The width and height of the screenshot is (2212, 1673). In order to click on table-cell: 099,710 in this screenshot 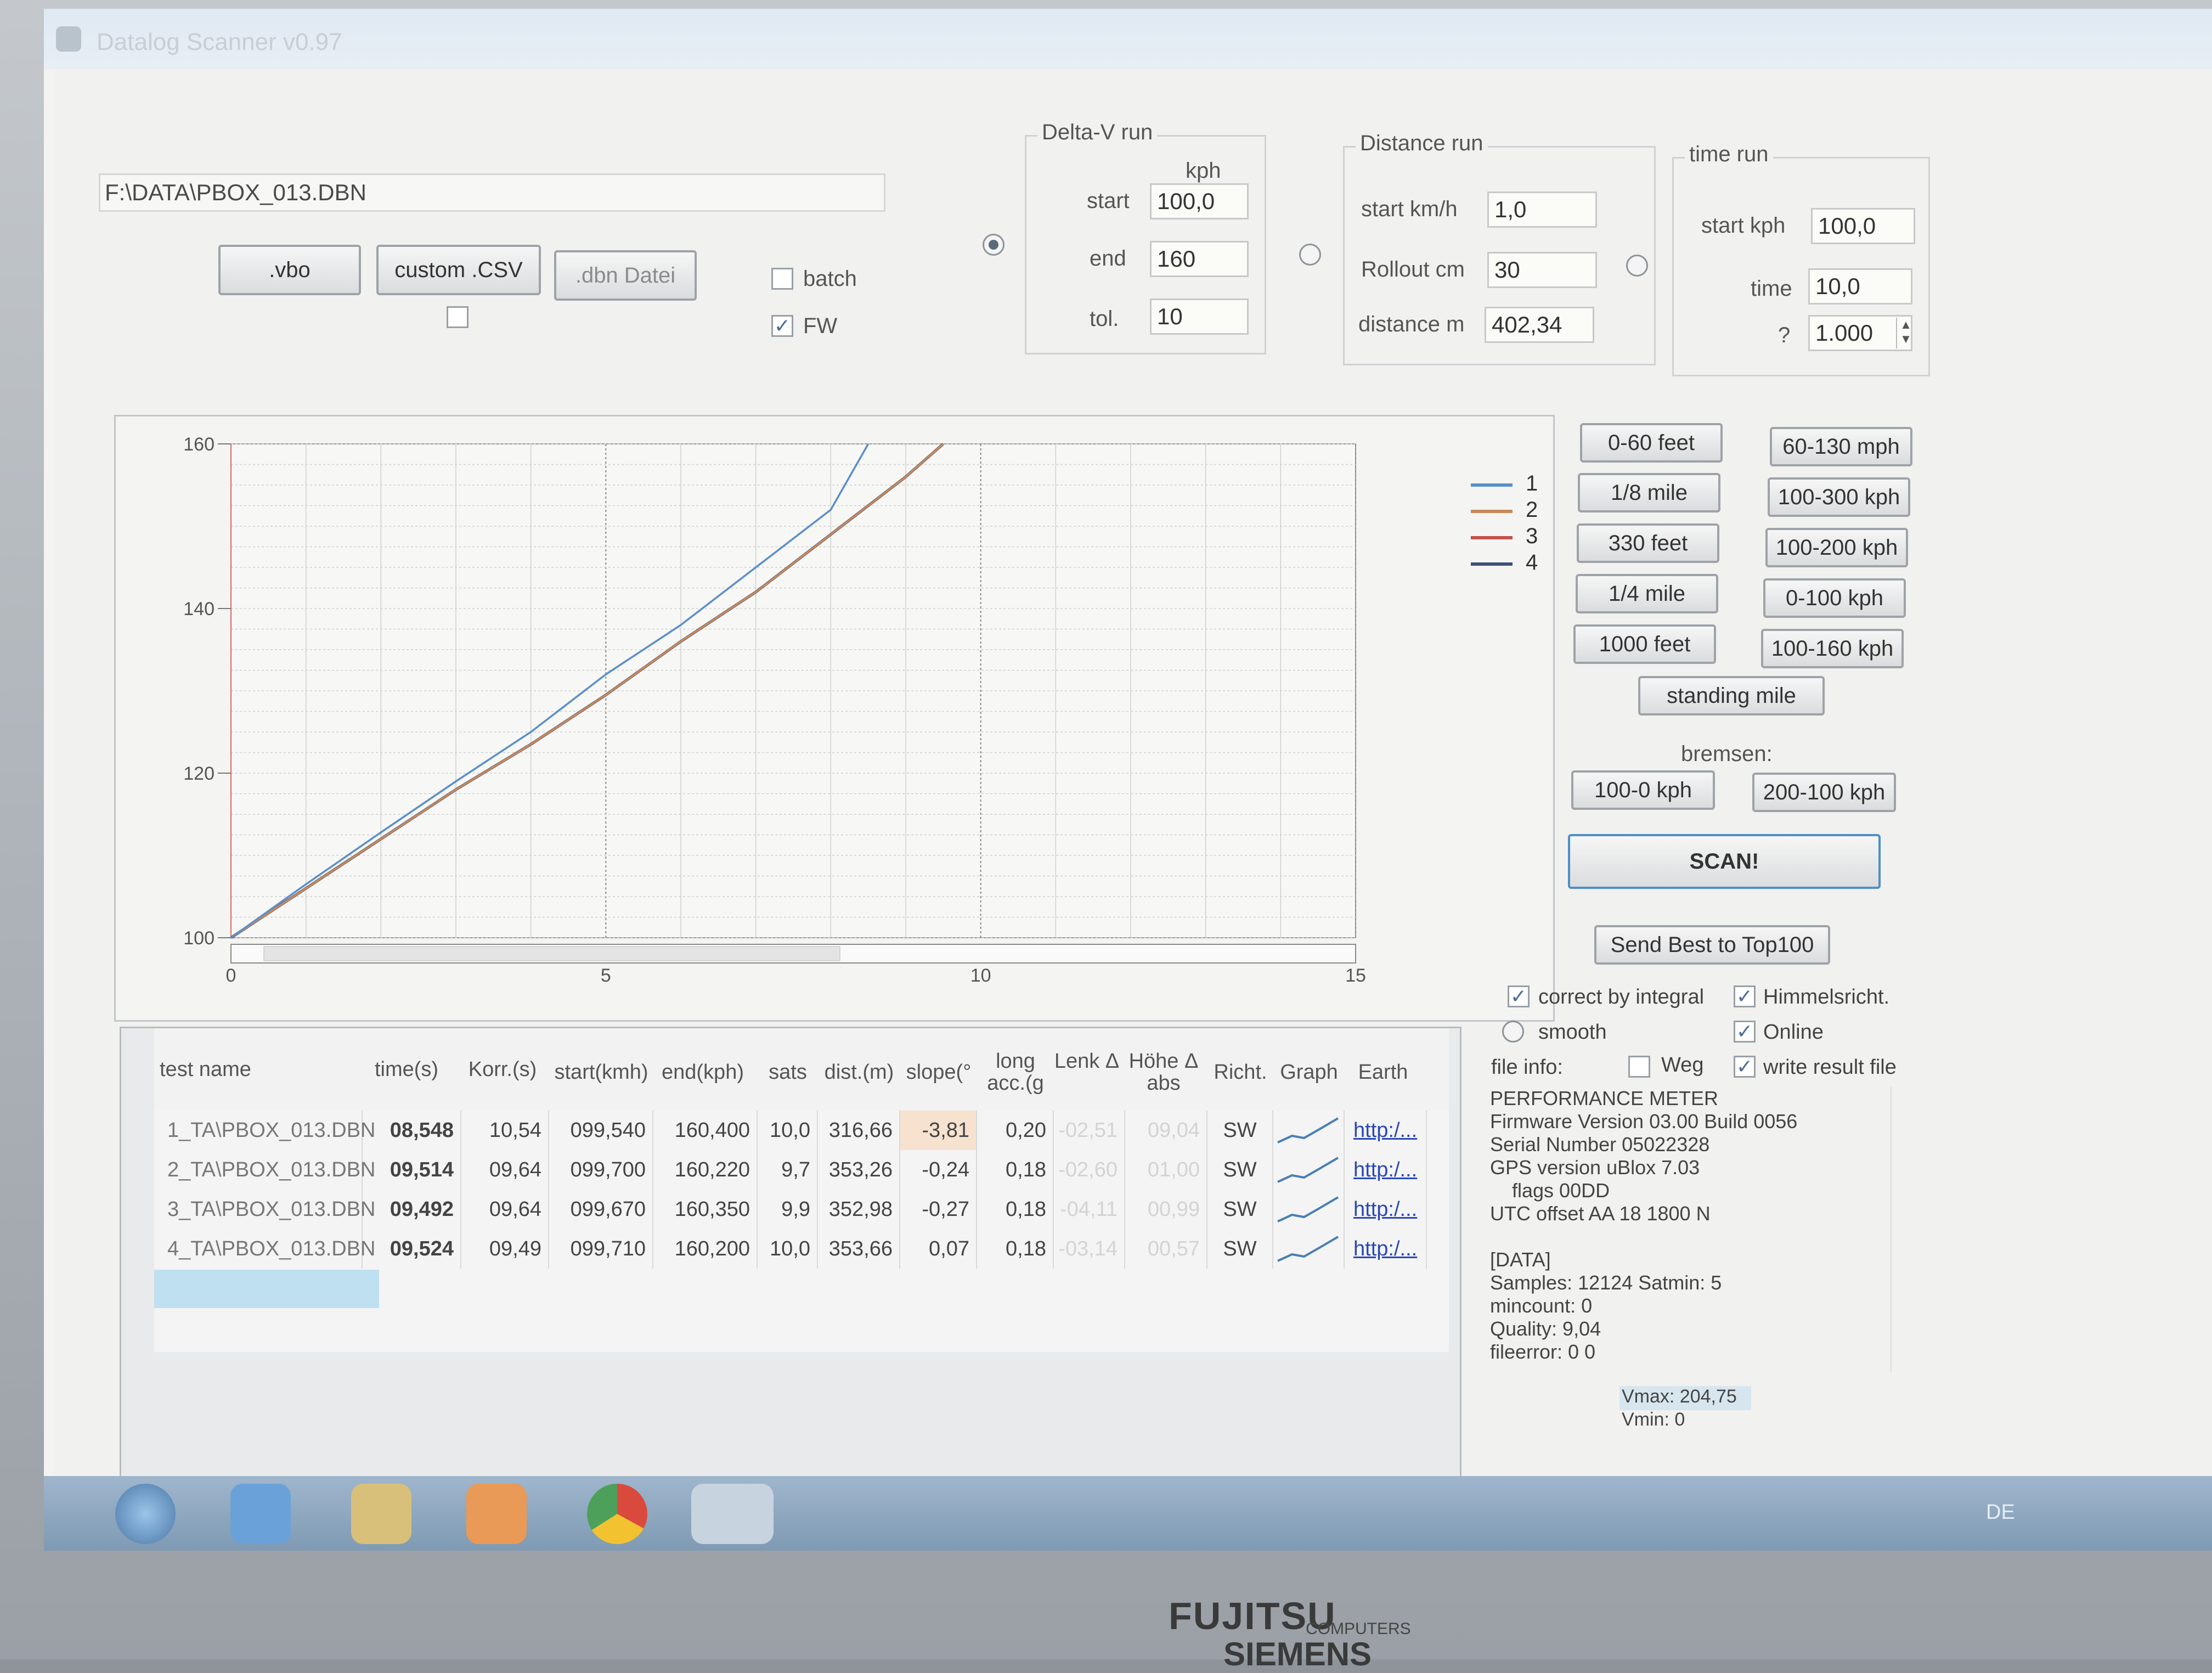, I will do `click(601, 1249)`.